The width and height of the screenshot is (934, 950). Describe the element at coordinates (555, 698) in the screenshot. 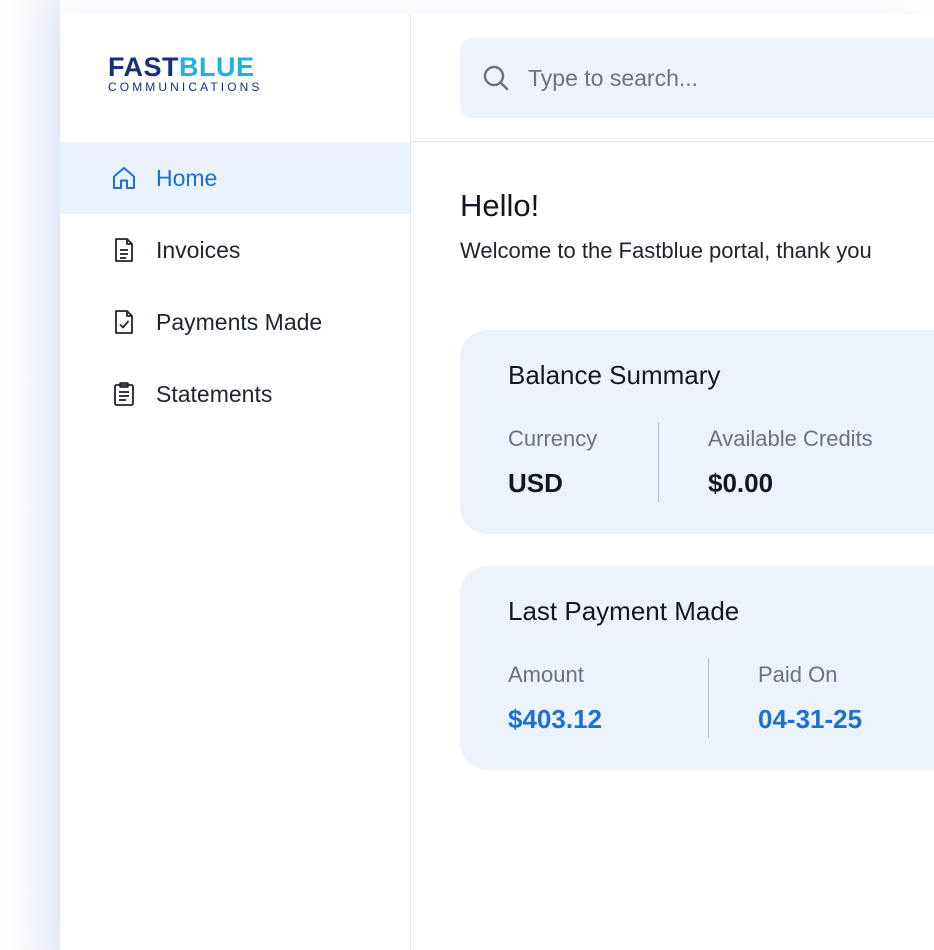

I see `amount-field: Amount $403.12` at that location.